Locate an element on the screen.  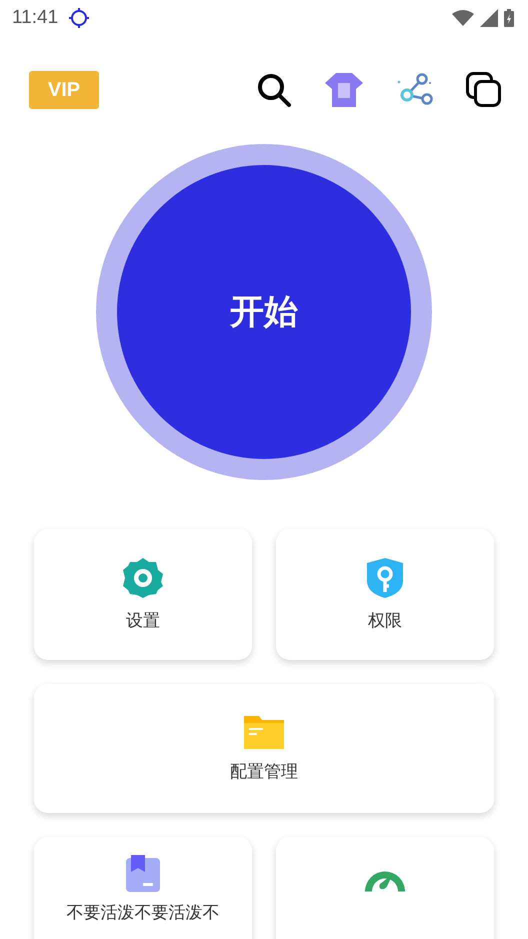
t-shirt-icon is located at coordinates (344, 90).